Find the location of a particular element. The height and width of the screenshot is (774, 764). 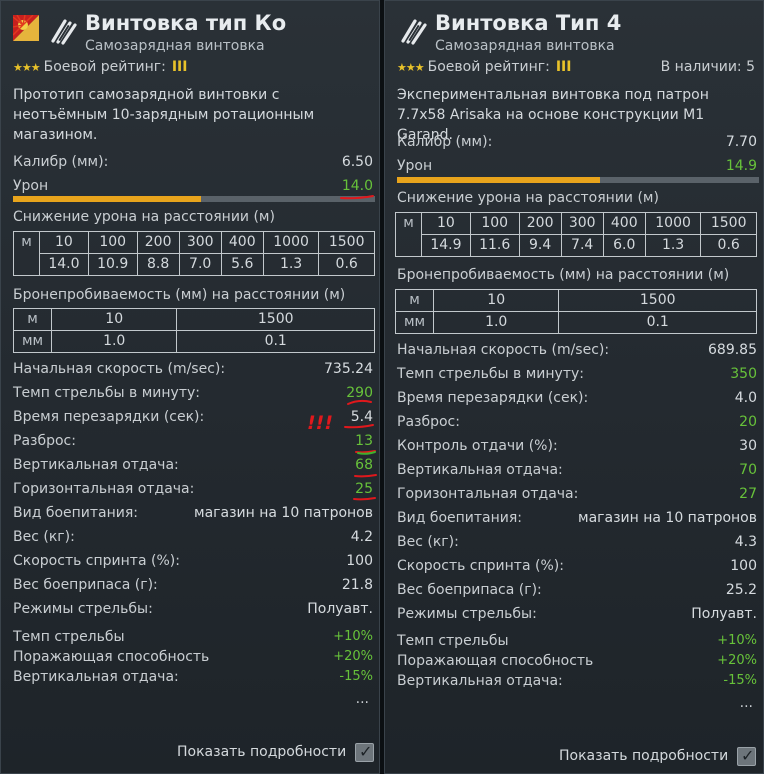

stat-label: Начальная скорость (m/sec): is located at coordinates (119, 369).